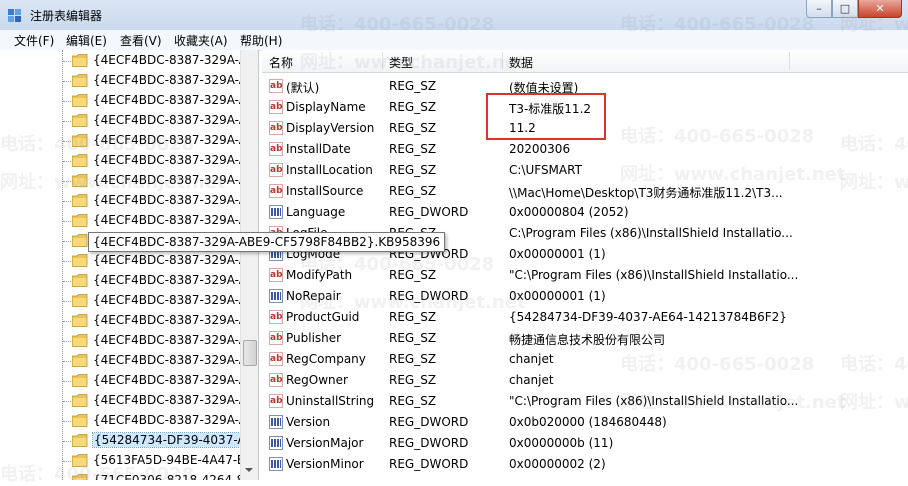 This screenshot has height=486, width=908. I want to click on tree-scrollbar, so click(249, 265).